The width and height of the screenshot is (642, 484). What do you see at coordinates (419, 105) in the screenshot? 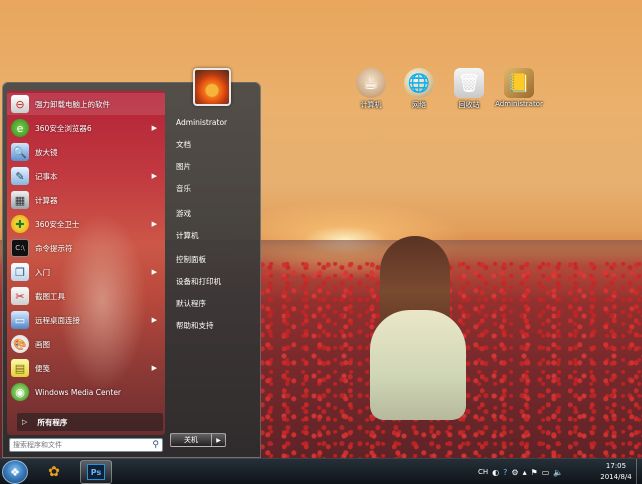
I see `desktop-icon-label: 网络` at bounding box center [419, 105].